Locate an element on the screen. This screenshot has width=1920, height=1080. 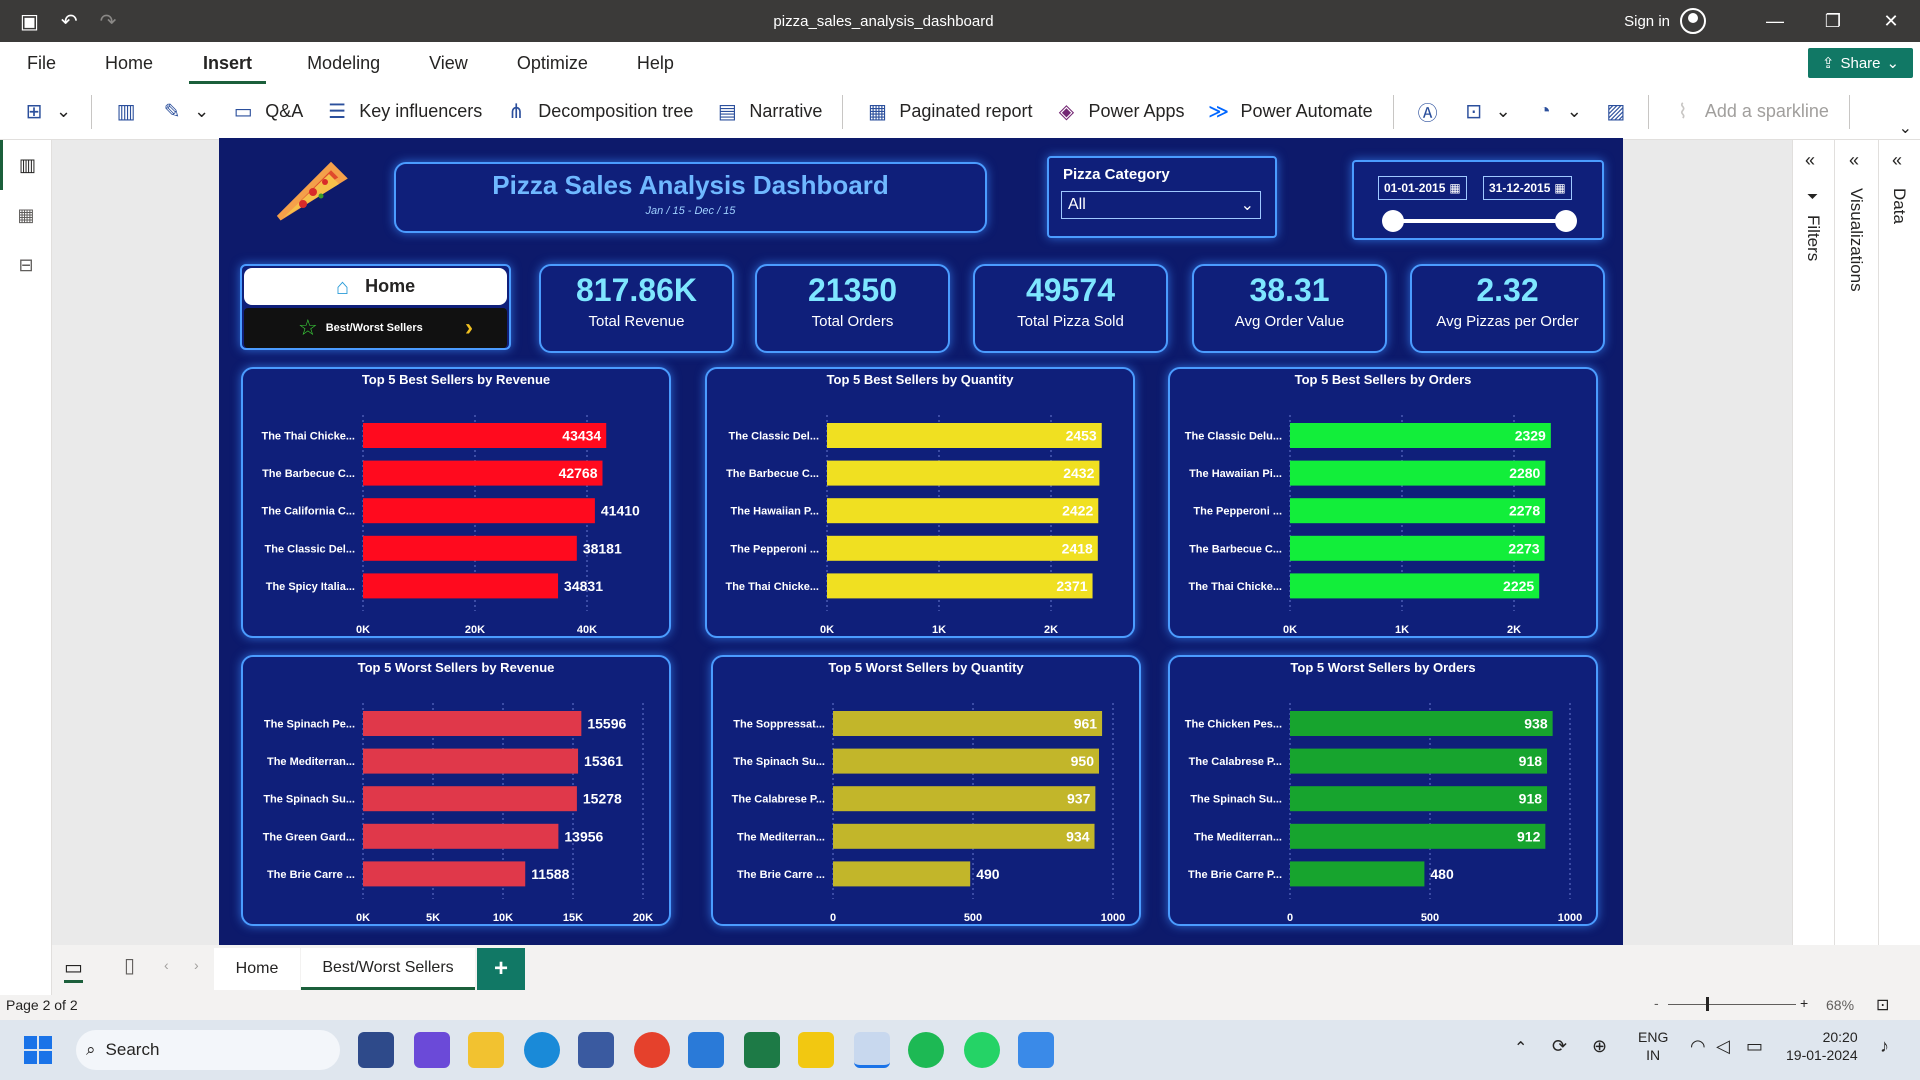
decomposition-tree-button: ⋔ Decomposition tree is located at coordinates (598, 112).